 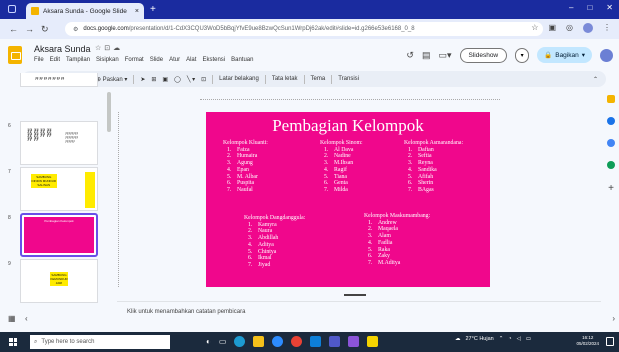 What do you see at coordinates (571, 7) in the screenshot?
I see `minimize-button: ‒` at bounding box center [571, 7].